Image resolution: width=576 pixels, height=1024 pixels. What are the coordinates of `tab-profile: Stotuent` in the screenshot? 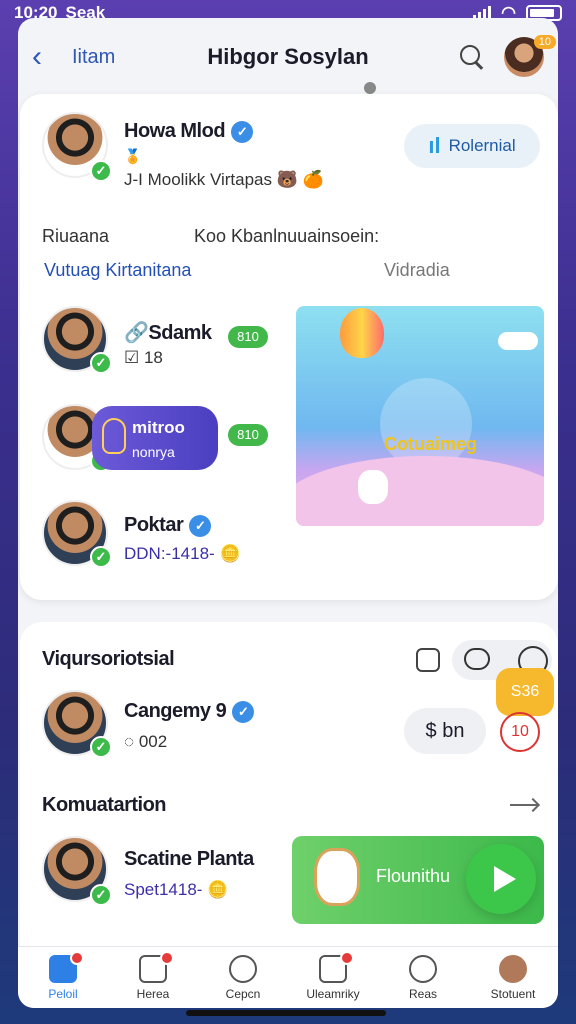 It's located at (513, 977).